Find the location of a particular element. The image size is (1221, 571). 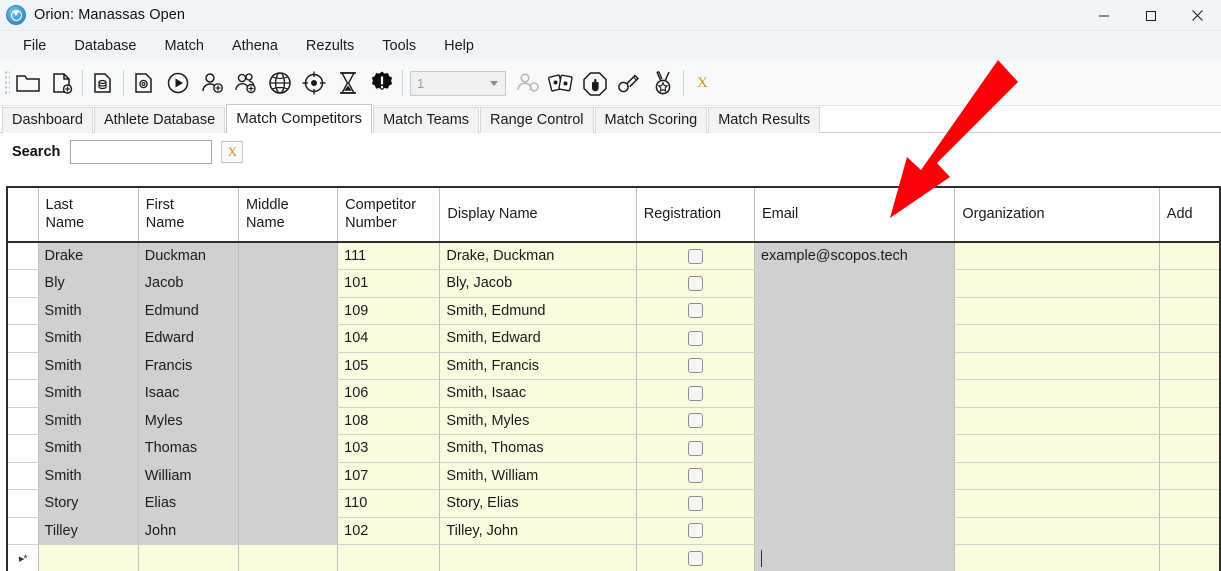

column-header-display-name: Display Name is located at coordinates (538, 215).